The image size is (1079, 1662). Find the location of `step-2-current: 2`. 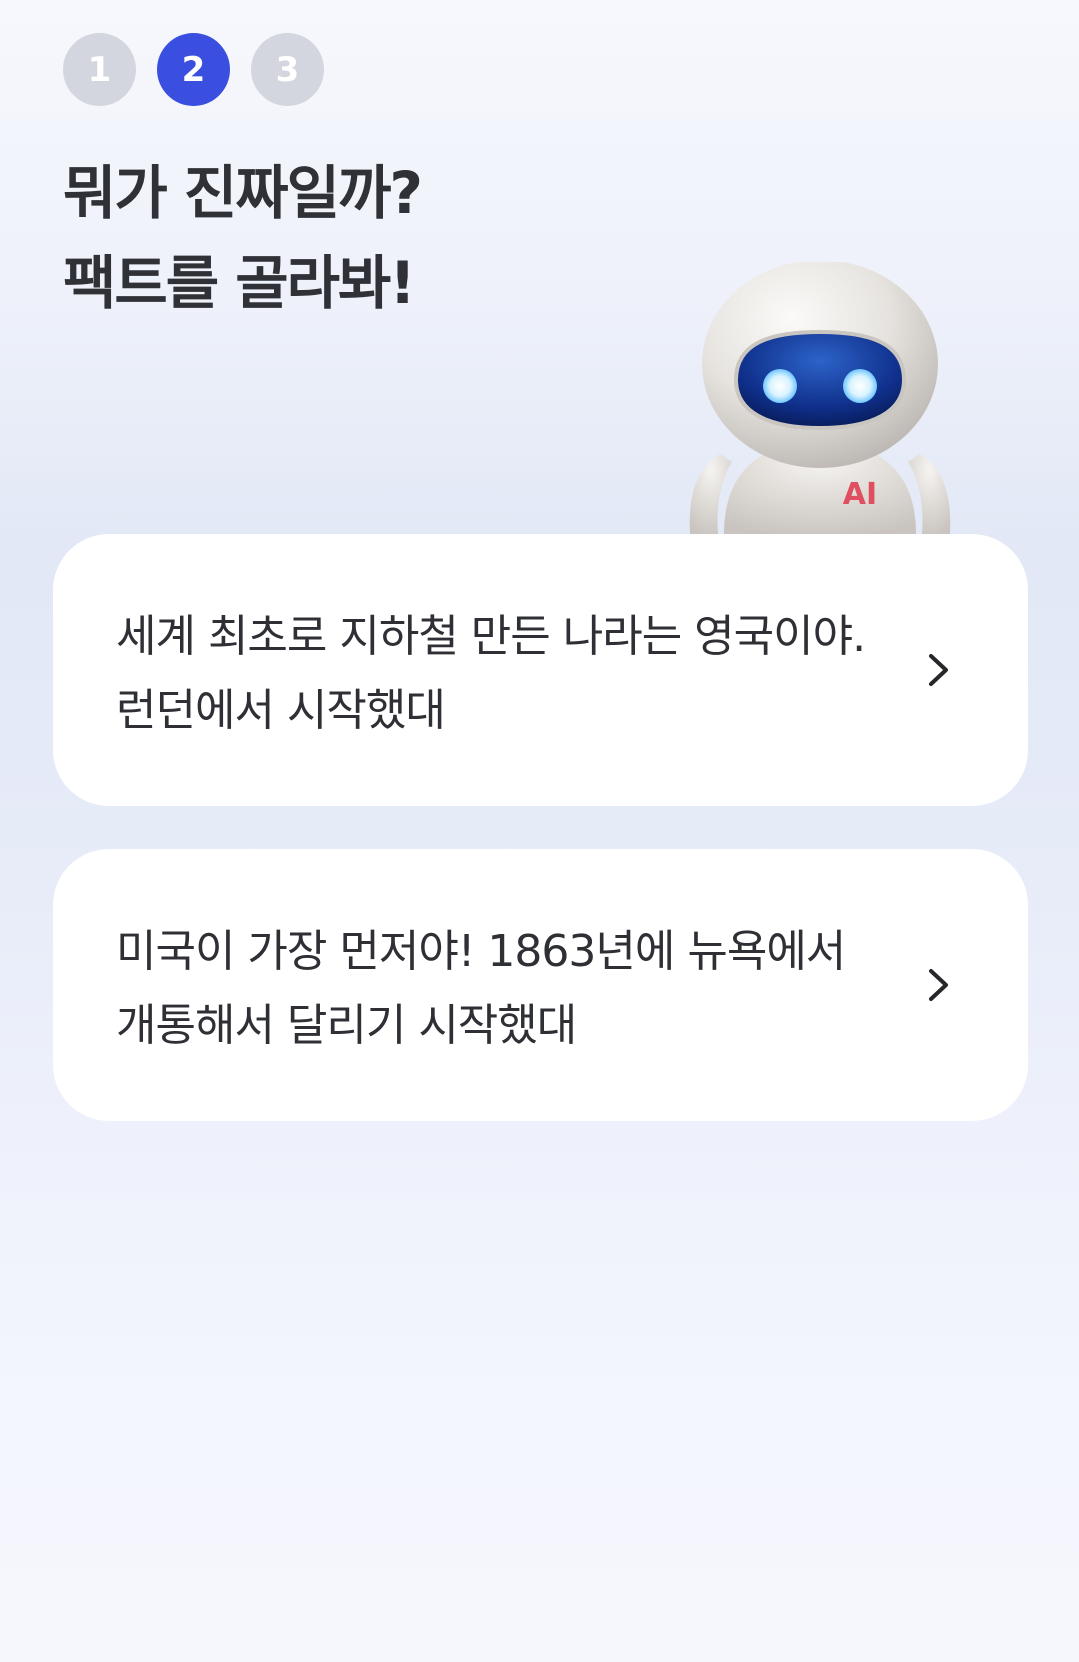

step-2-current: 2 is located at coordinates (193, 69).